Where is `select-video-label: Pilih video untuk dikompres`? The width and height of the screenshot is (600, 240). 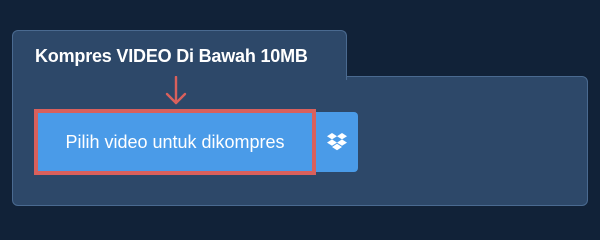
select-video-label: Pilih video untuk dikompres is located at coordinates (175, 141).